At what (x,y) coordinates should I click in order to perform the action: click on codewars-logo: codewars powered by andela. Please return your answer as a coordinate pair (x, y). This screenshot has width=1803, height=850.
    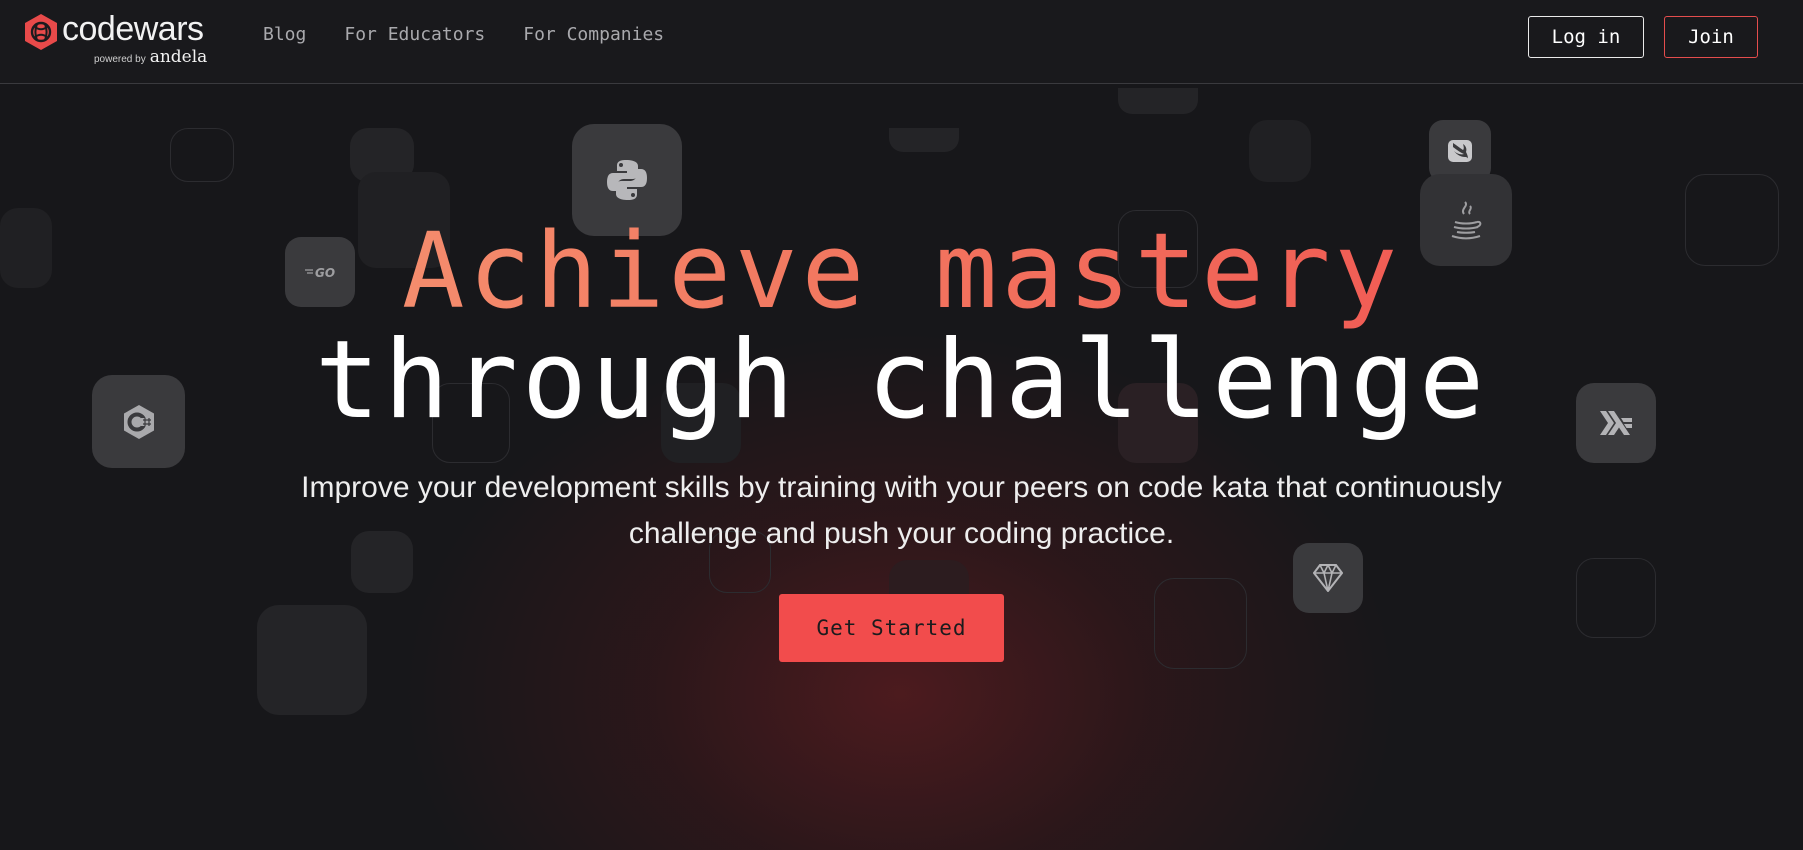
    Looking at the image, I should click on (124, 40).